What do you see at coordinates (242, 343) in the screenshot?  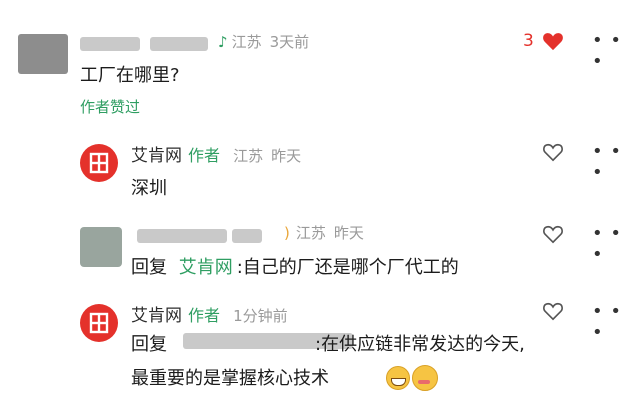 I see `reply-line-1: 回复` at bounding box center [242, 343].